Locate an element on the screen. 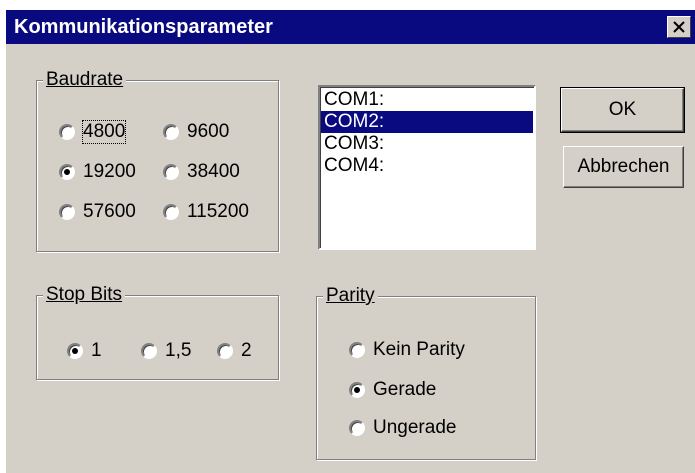  cancel-button: Abbrechen is located at coordinates (623, 167).